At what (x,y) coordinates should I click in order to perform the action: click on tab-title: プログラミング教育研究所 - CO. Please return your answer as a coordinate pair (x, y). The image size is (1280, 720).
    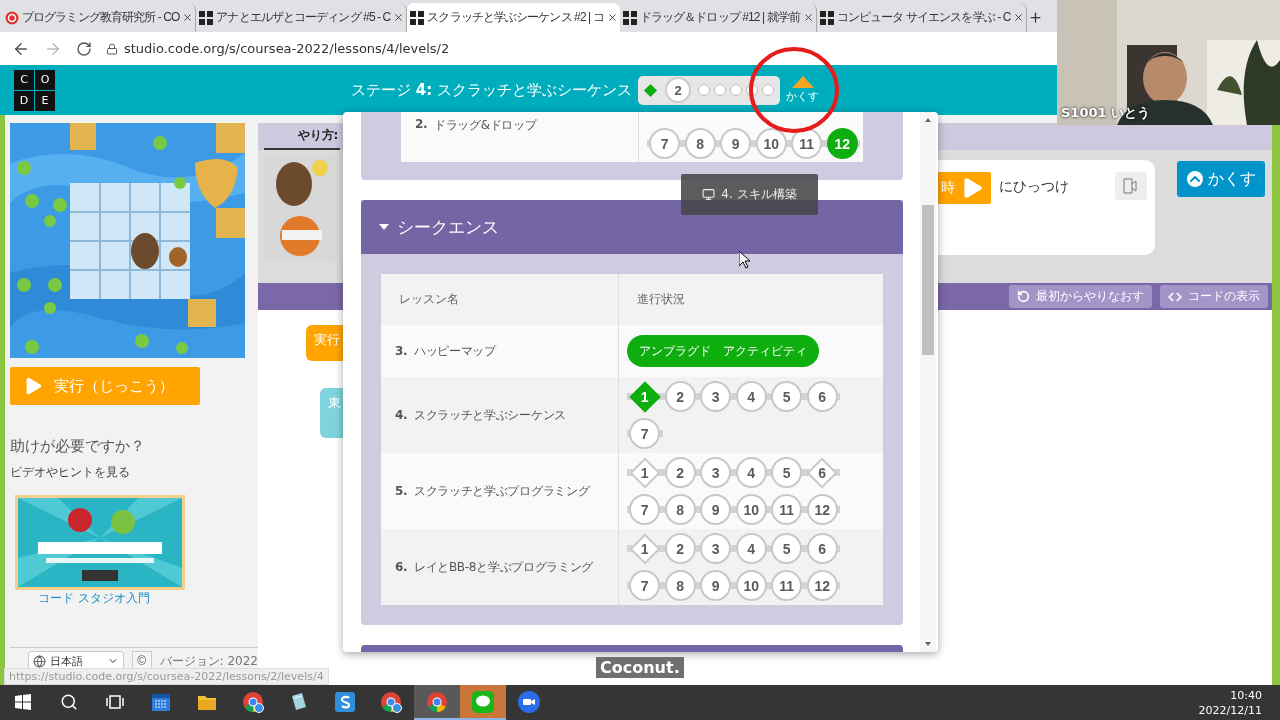
    Looking at the image, I should click on (101, 17).